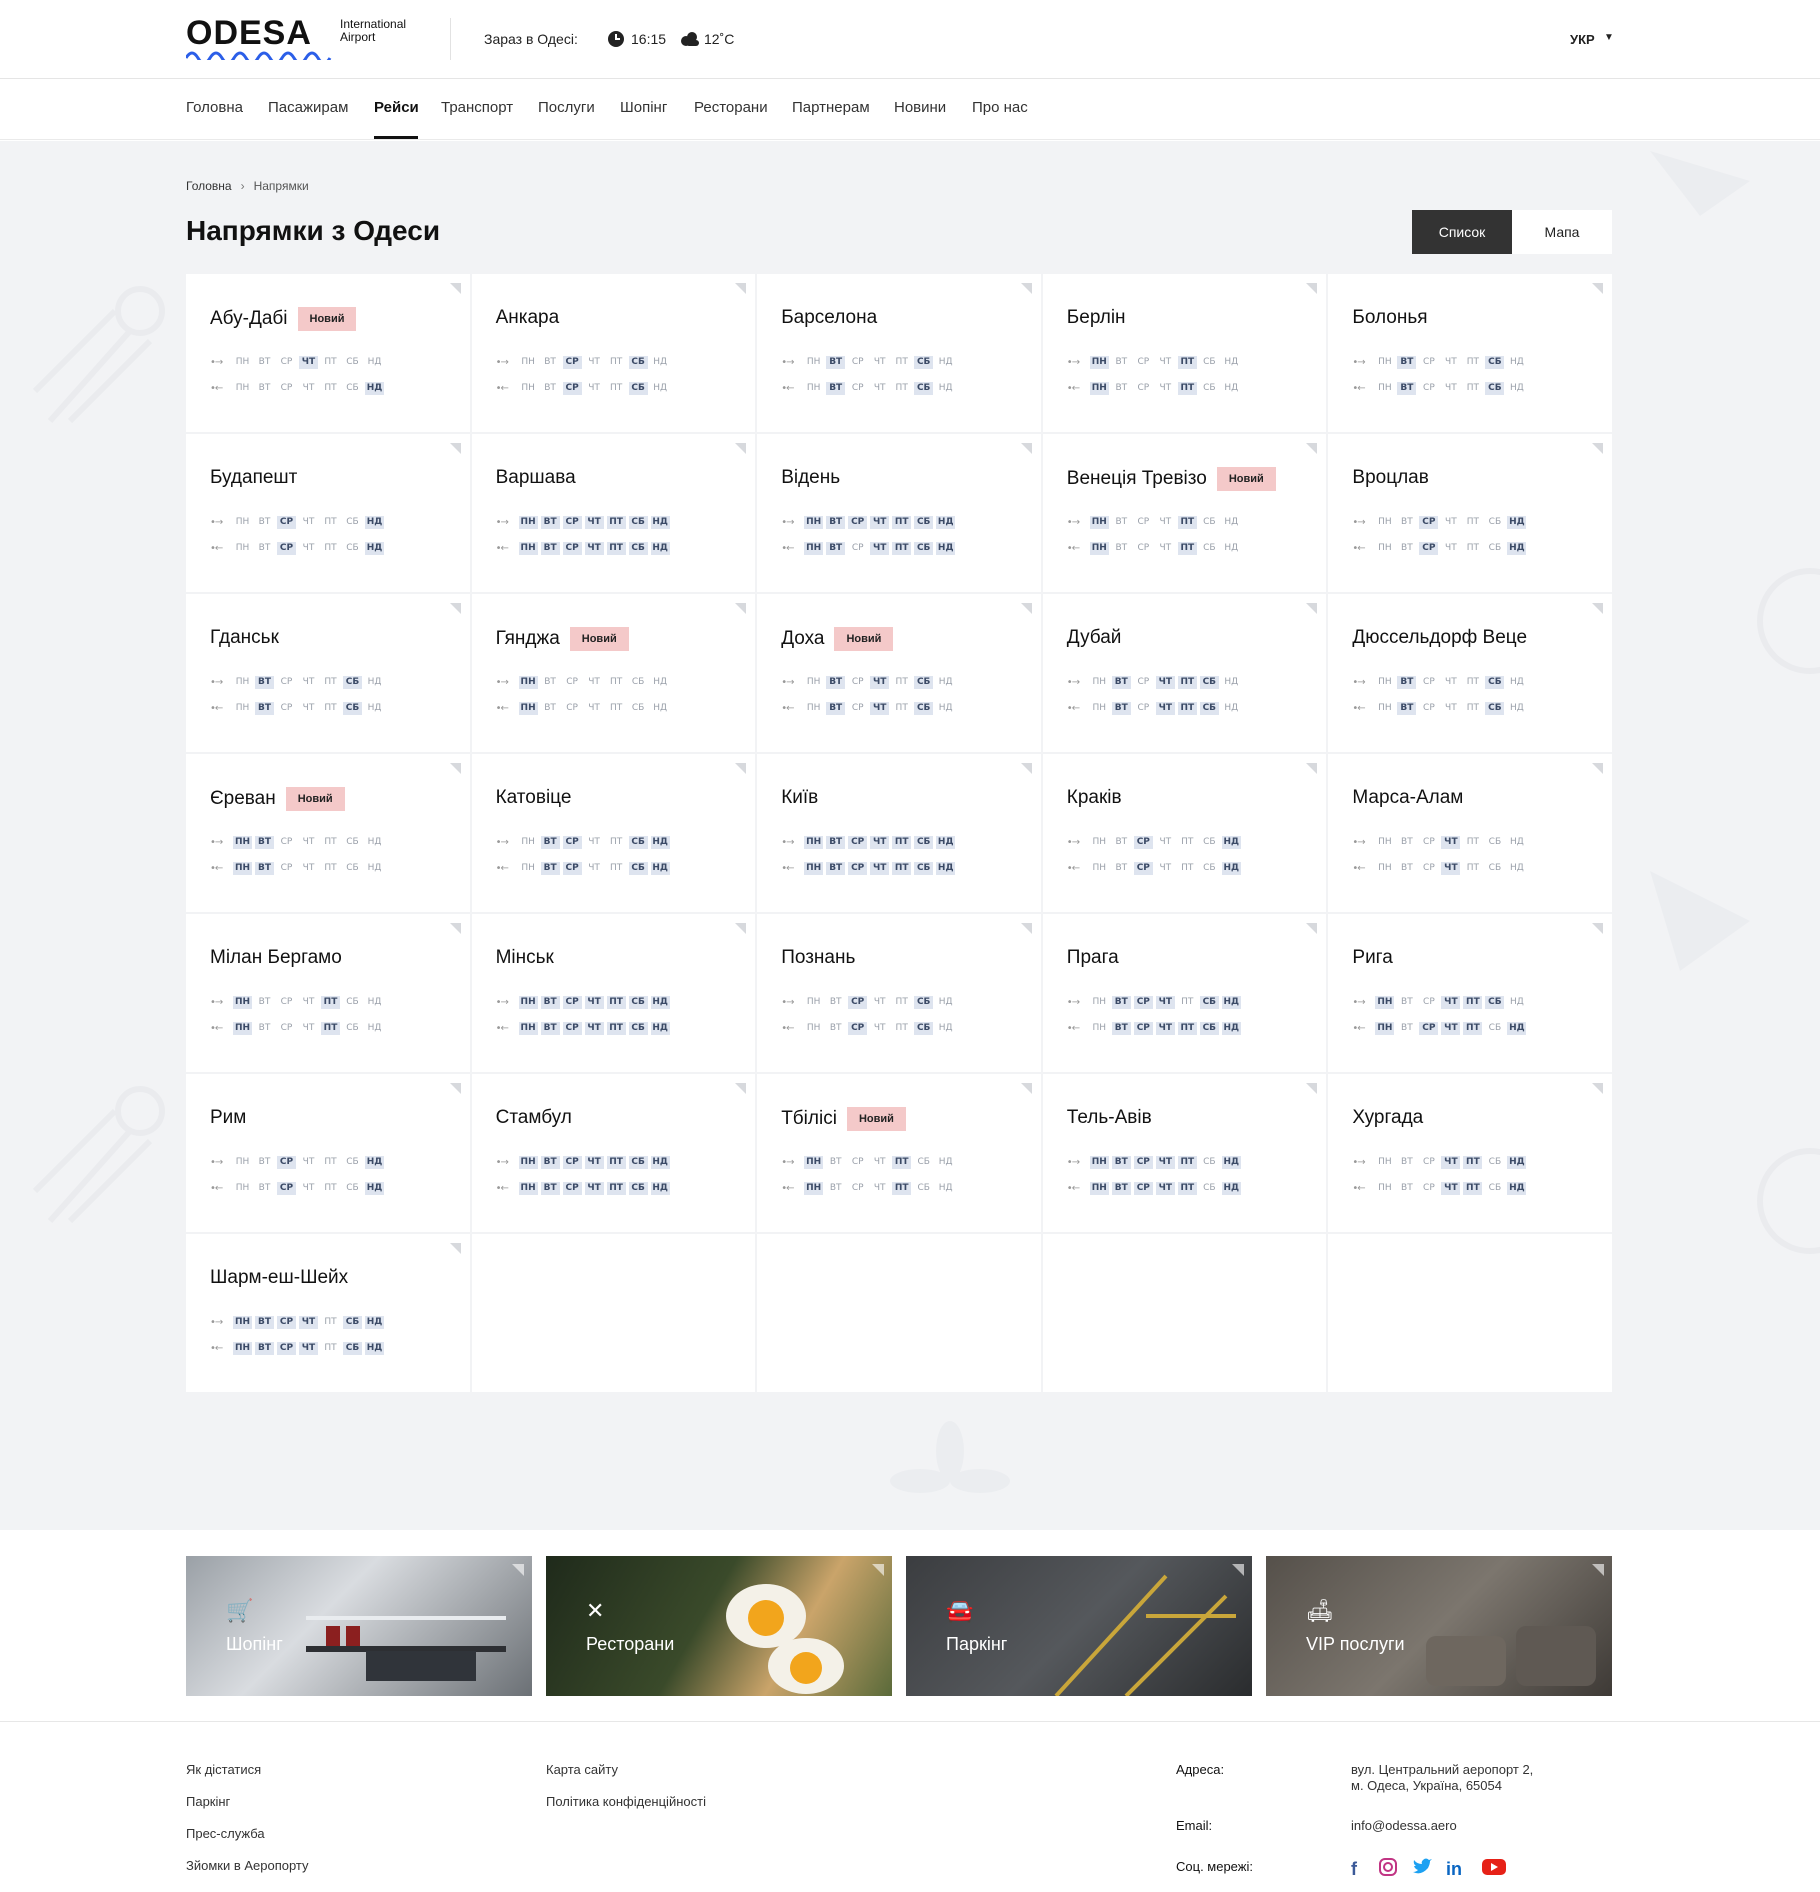  Describe the element at coordinates (1470, 993) in the screenshot. I see `destination-card: Рига •→ ПН ВТ СР ЧТ ПТ СБ НД •← ПН ВТ СР ЧТ ПТ СБ НД` at that location.